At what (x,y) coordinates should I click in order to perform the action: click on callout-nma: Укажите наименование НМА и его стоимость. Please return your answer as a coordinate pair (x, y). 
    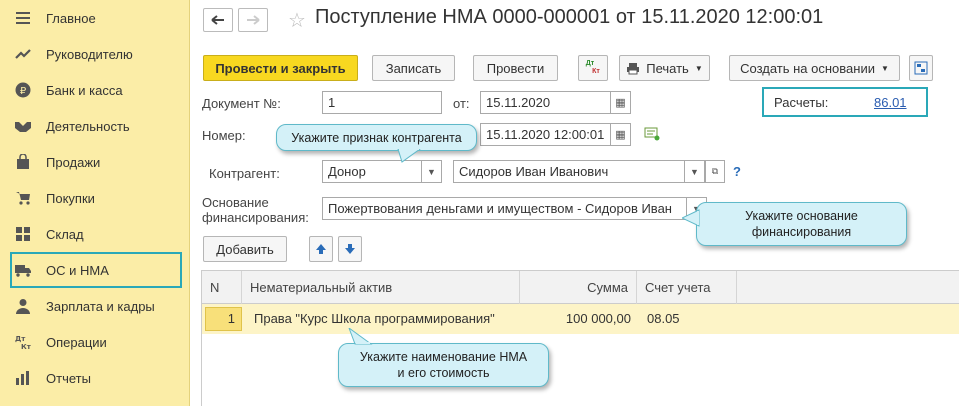
    Looking at the image, I should click on (443, 365).